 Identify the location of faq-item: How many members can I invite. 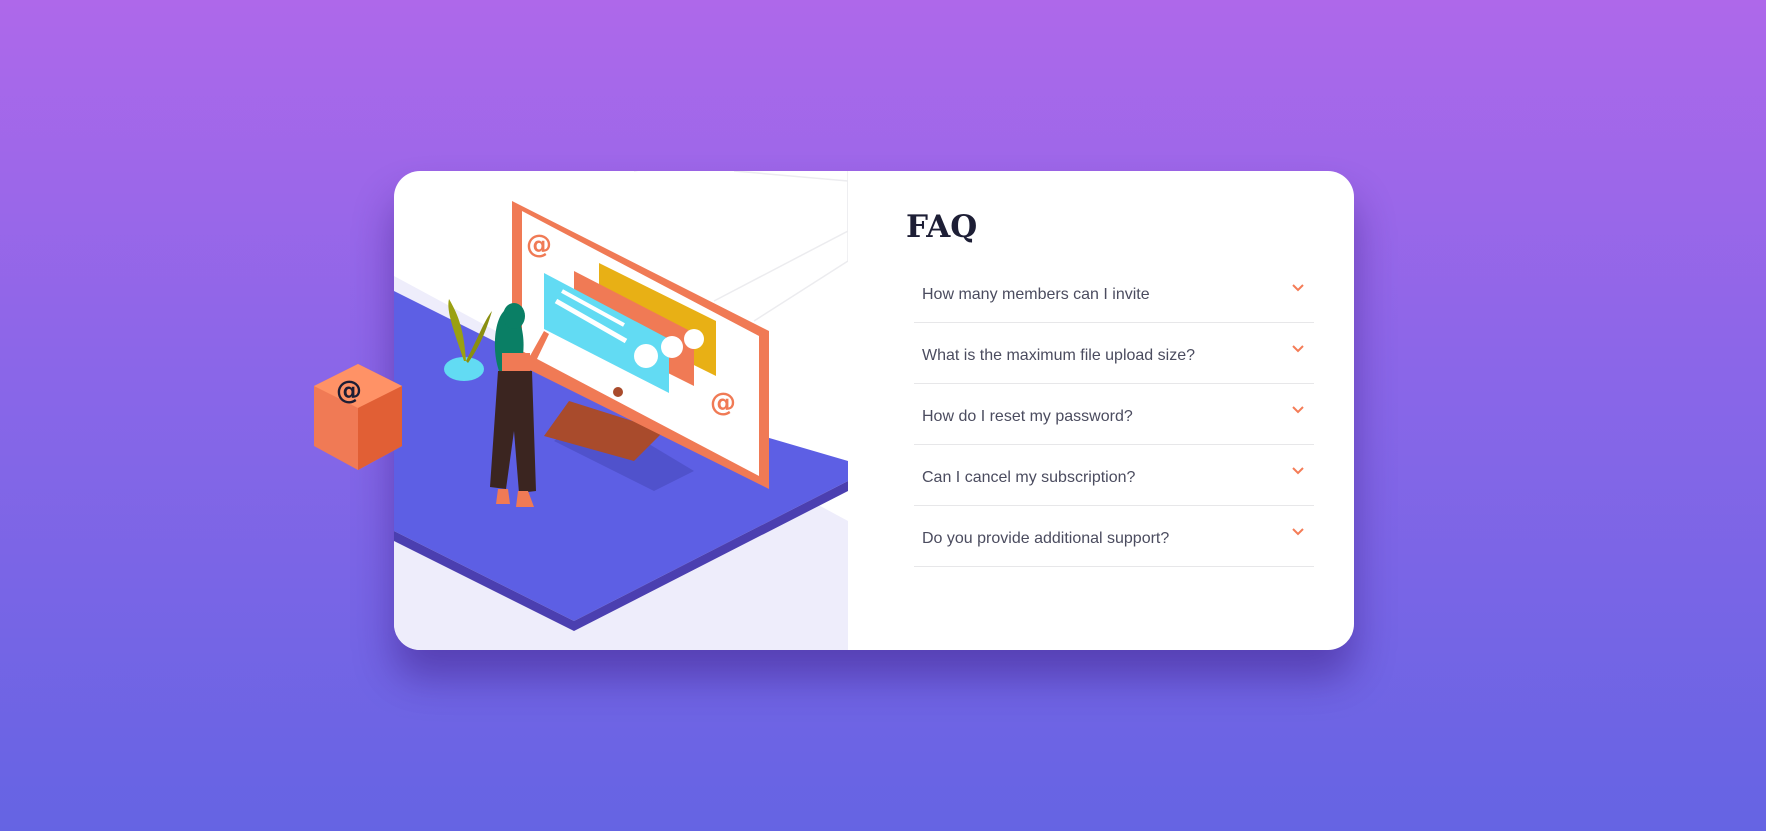
(1114, 292).